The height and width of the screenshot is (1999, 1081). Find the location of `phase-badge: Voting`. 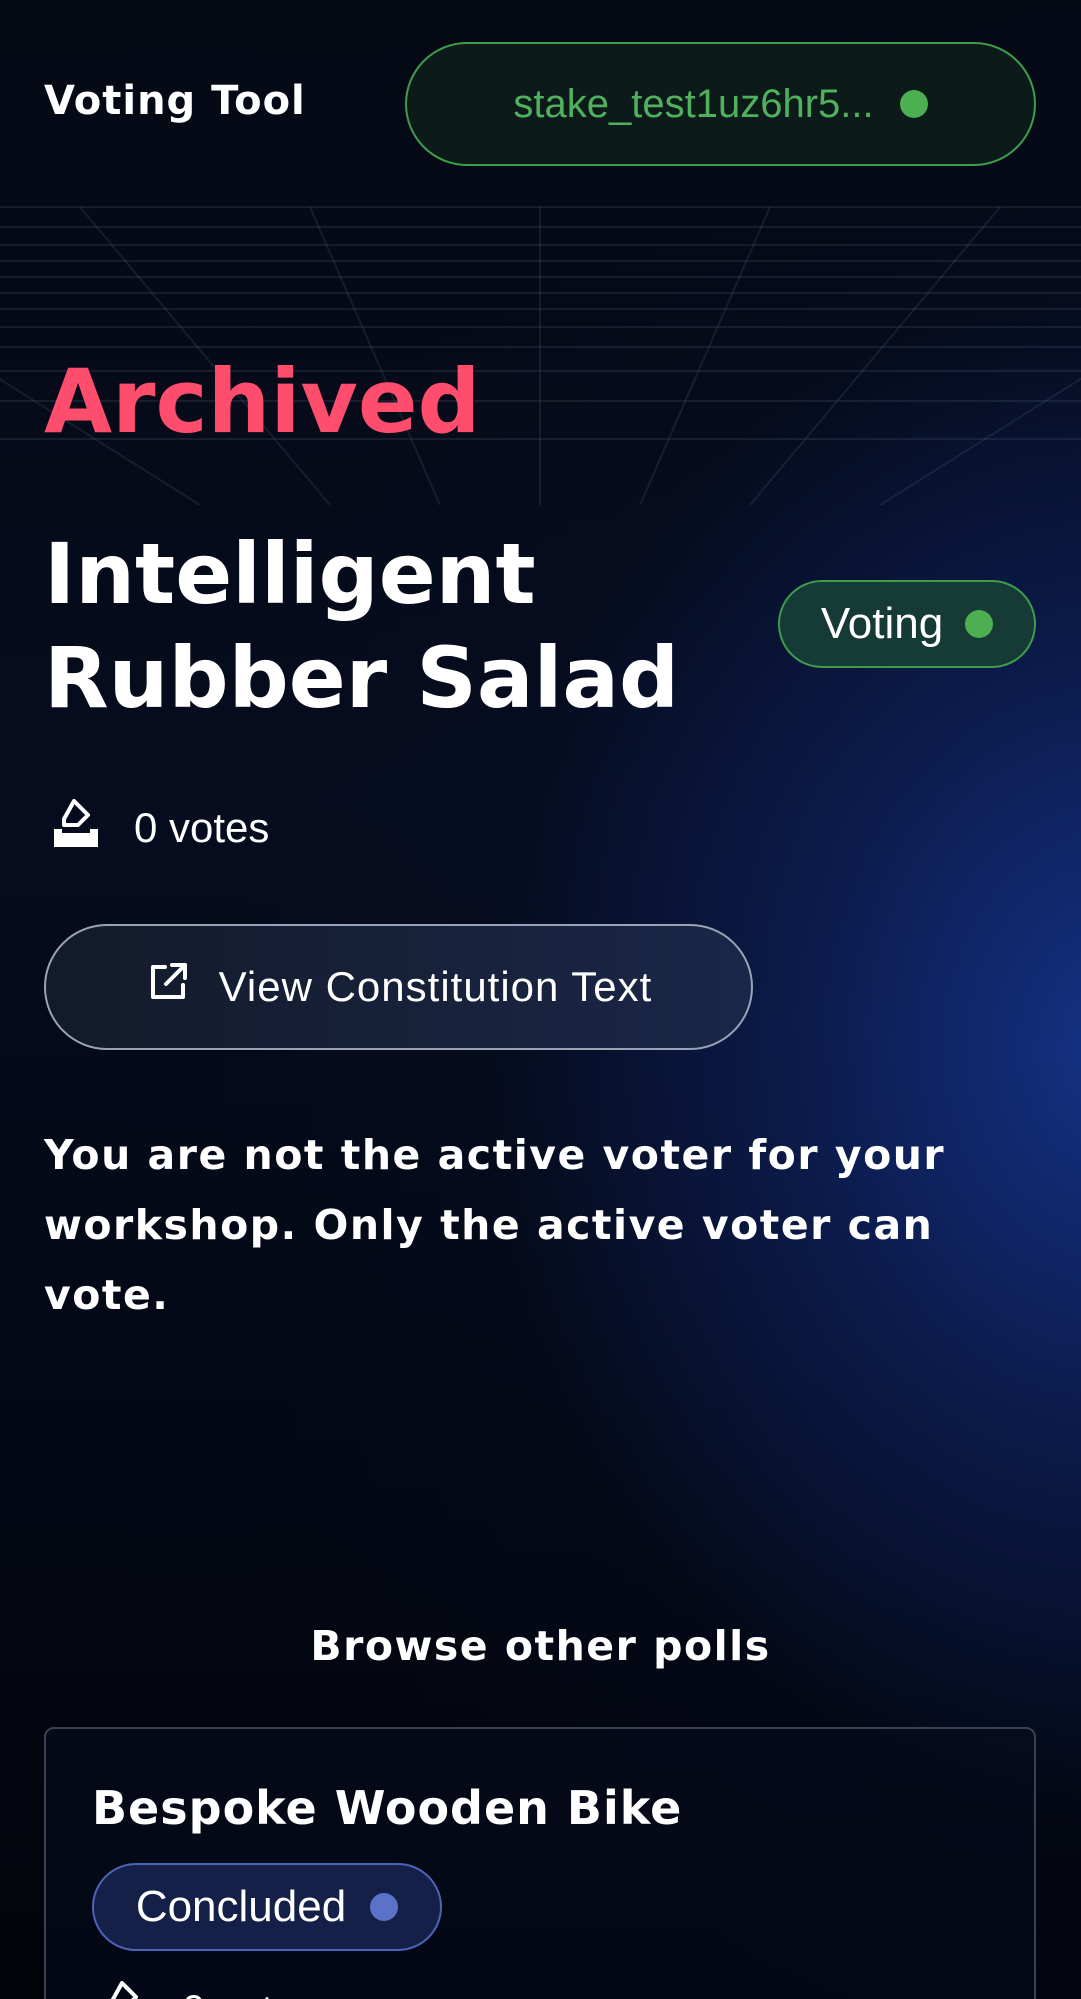

phase-badge: Voting is located at coordinates (907, 624).